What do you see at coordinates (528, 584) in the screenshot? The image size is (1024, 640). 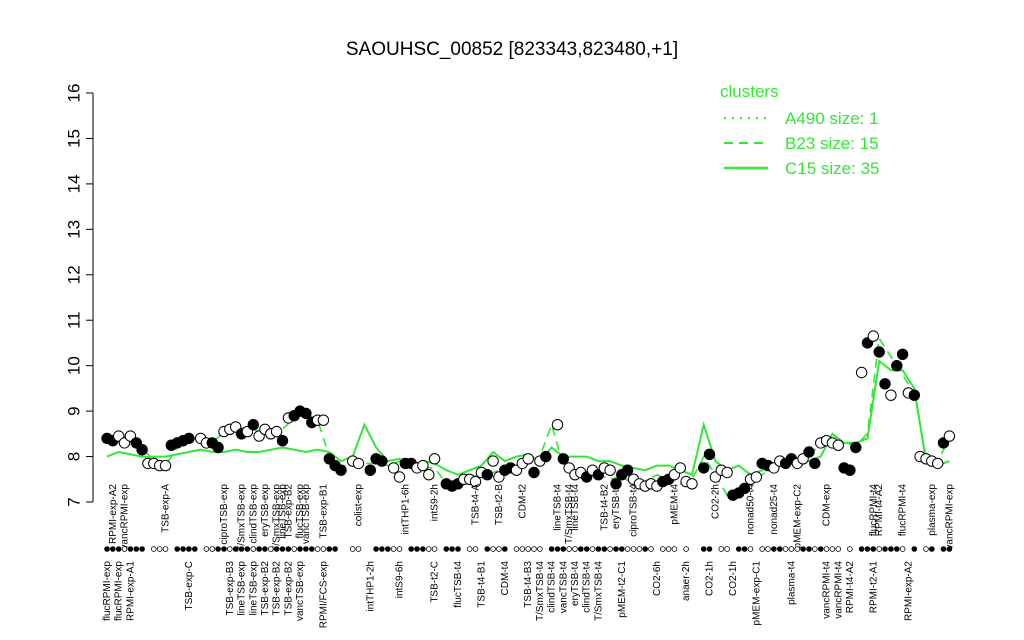 I see `bottom-sample-label: TSB-t4-B3` at bounding box center [528, 584].